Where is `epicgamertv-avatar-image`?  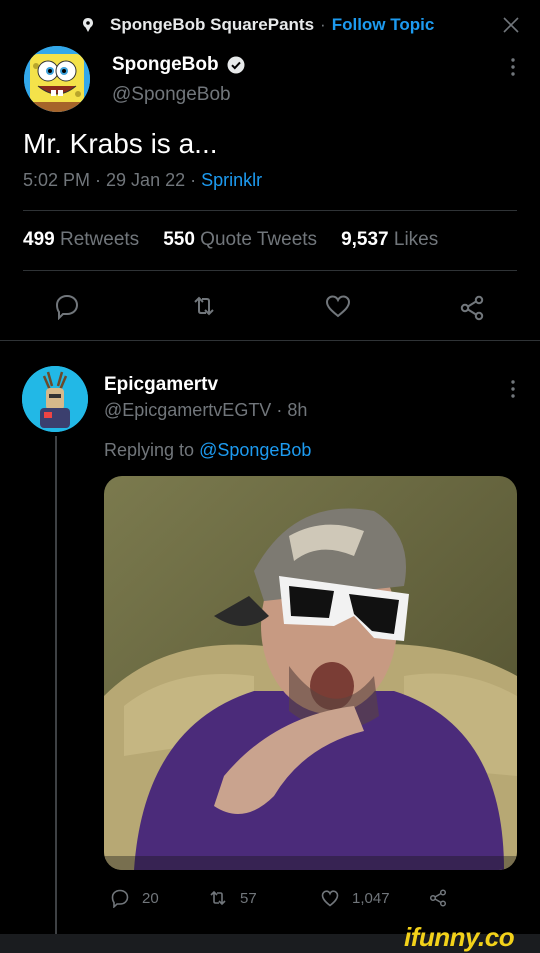
epicgamertv-avatar-image is located at coordinates (55, 399).